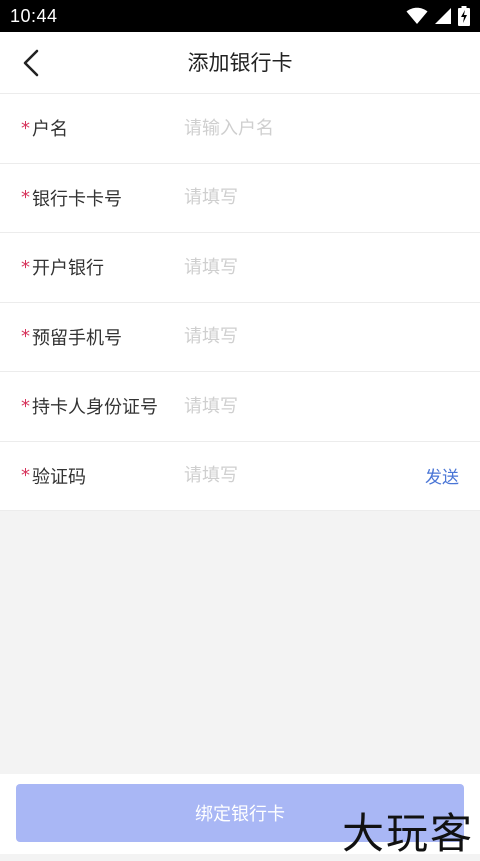  What do you see at coordinates (443, 16) in the screenshot?
I see `signal-icon` at bounding box center [443, 16].